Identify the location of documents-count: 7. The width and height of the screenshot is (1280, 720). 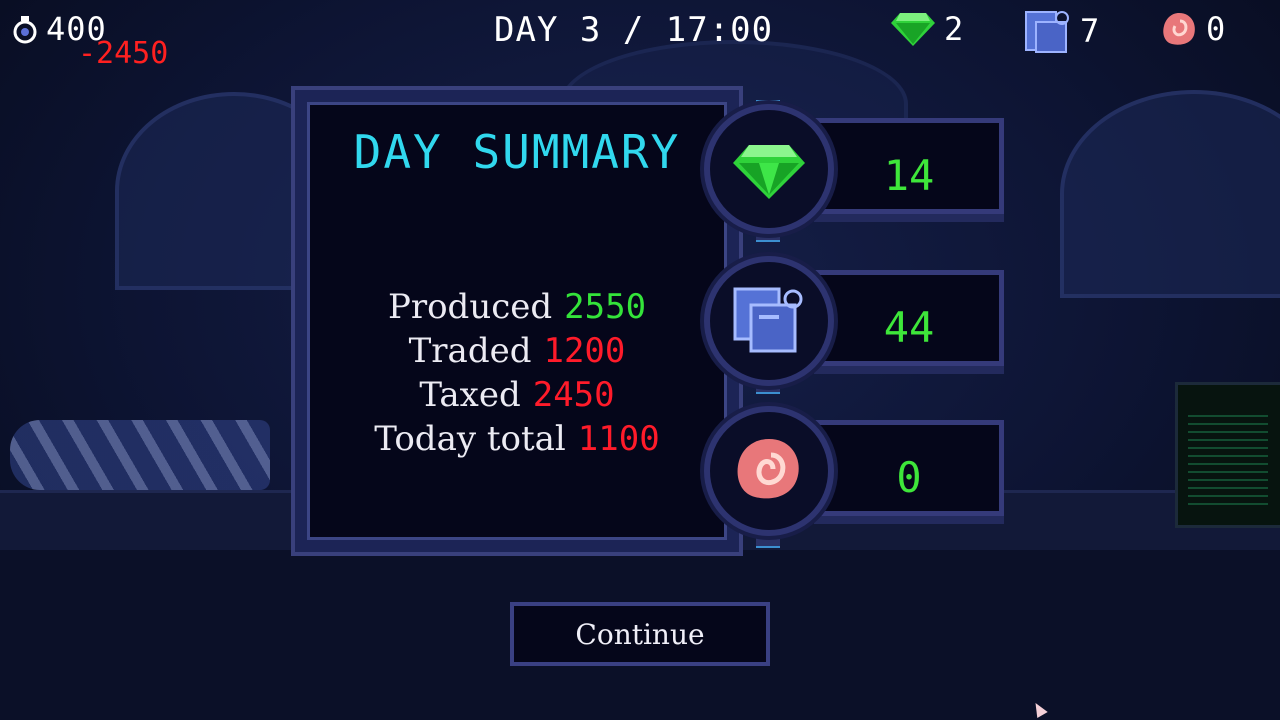
(1090, 31).